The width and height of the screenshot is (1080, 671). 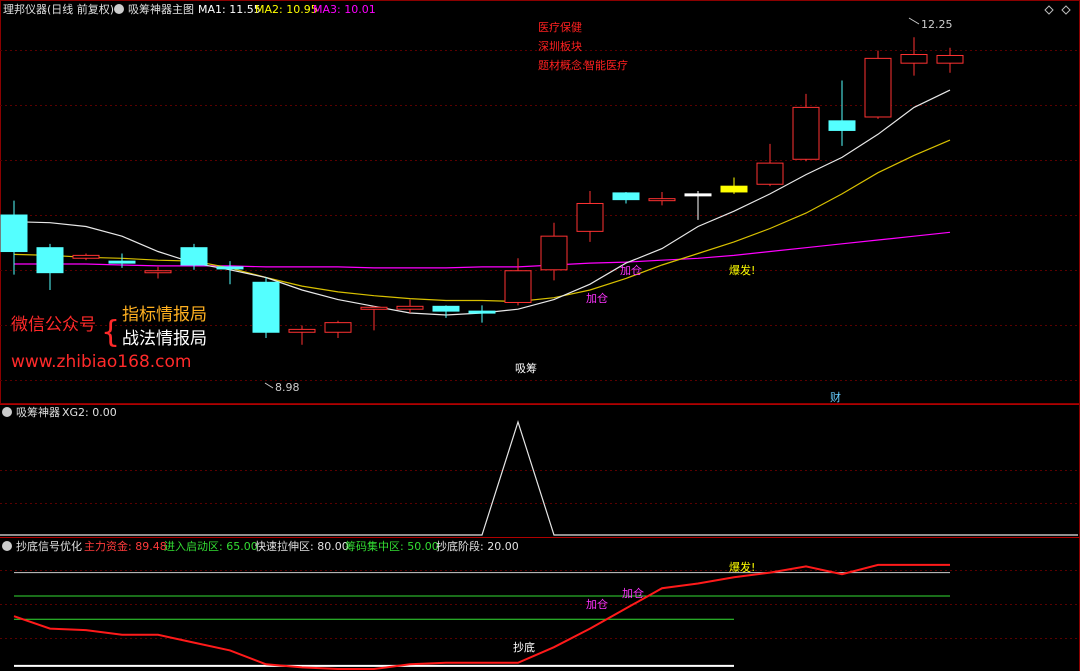 What do you see at coordinates (119, 9) in the screenshot?
I see `indicator-dropdown-icon` at bounding box center [119, 9].